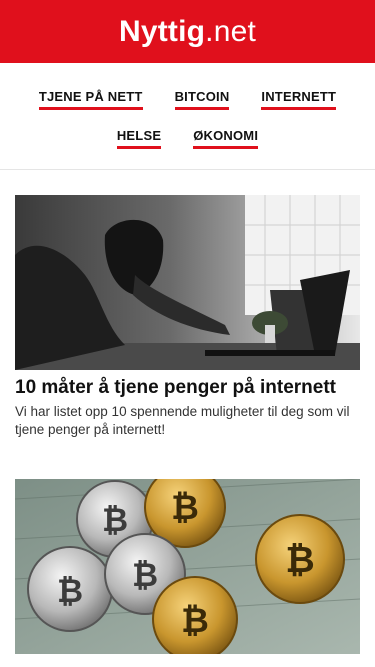 This screenshot has height=667, width=375. I want to click on logo-tld: .net, so click(231, 31).